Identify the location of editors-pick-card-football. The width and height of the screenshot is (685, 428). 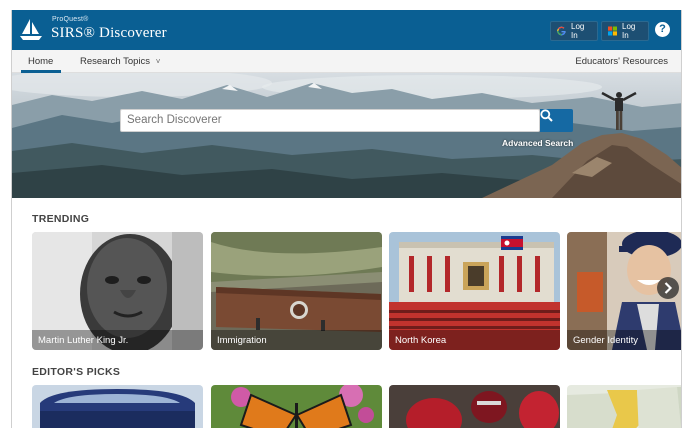
(474, 406).